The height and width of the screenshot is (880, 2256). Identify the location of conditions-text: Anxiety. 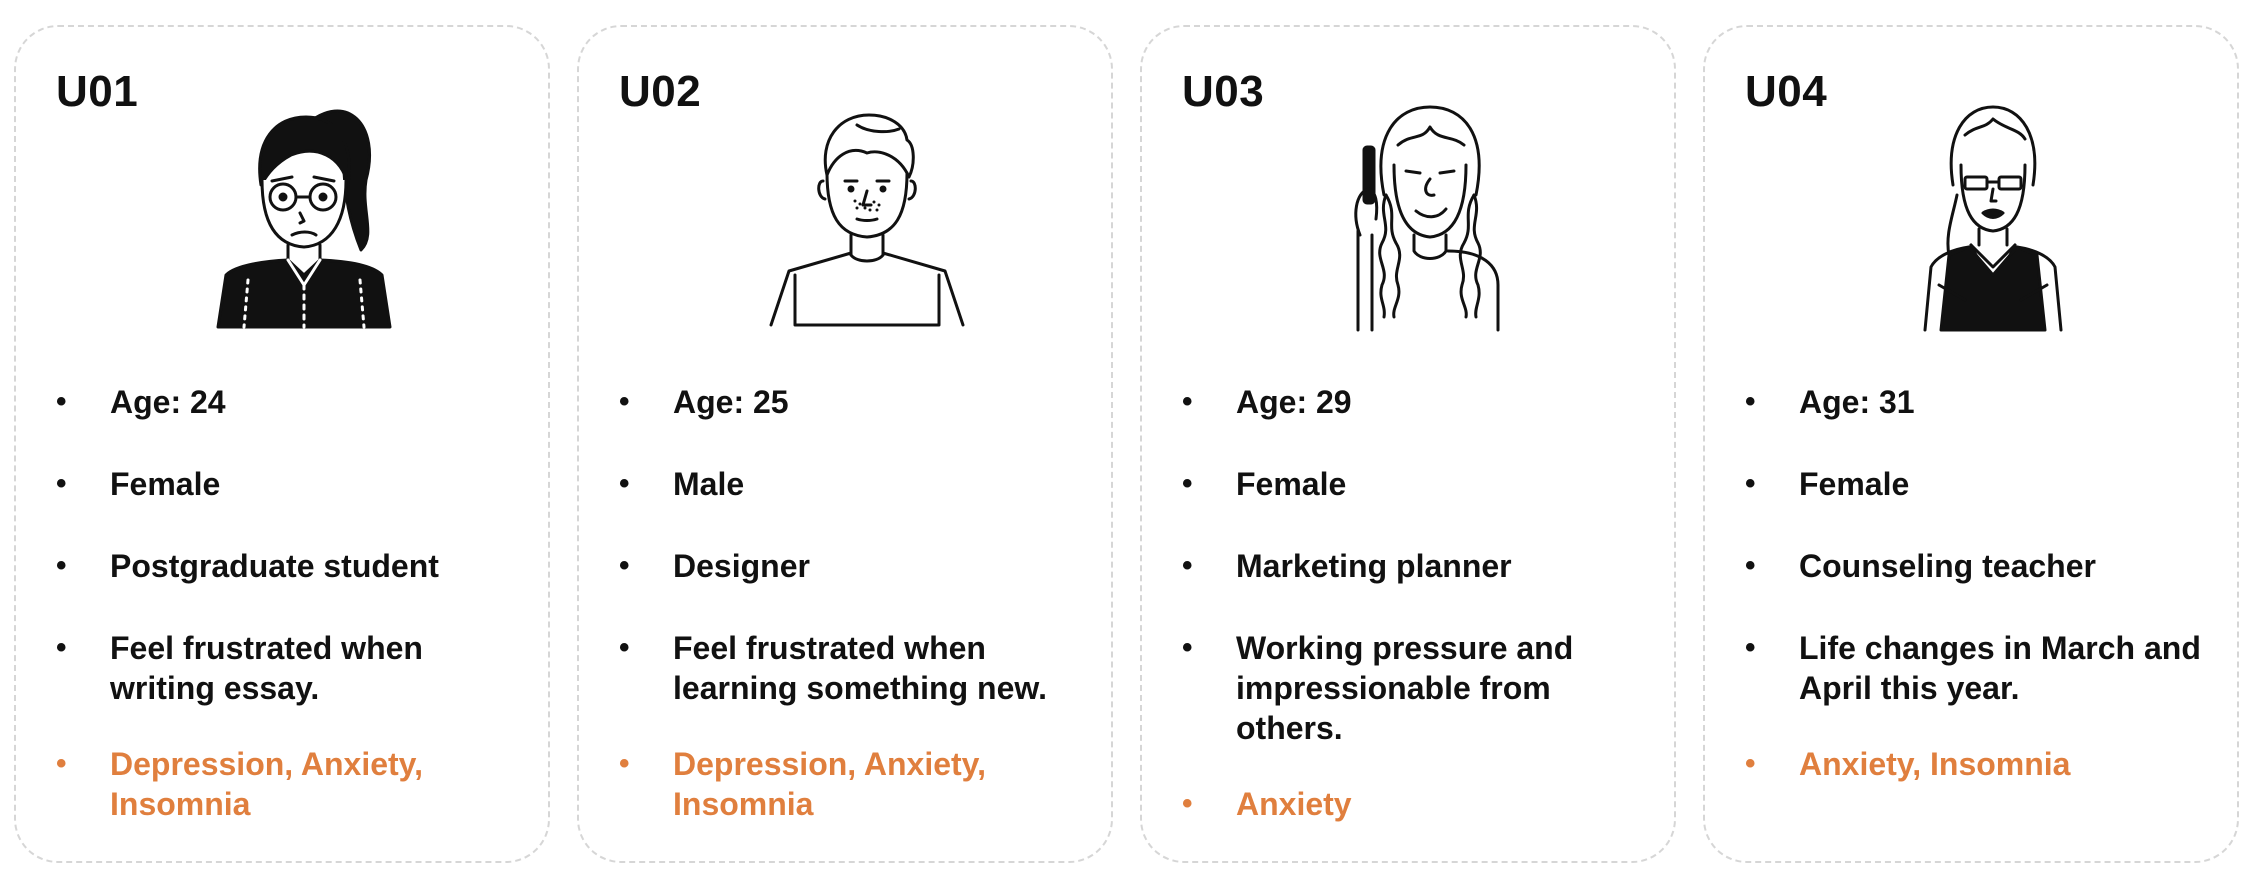
(1294, 804).